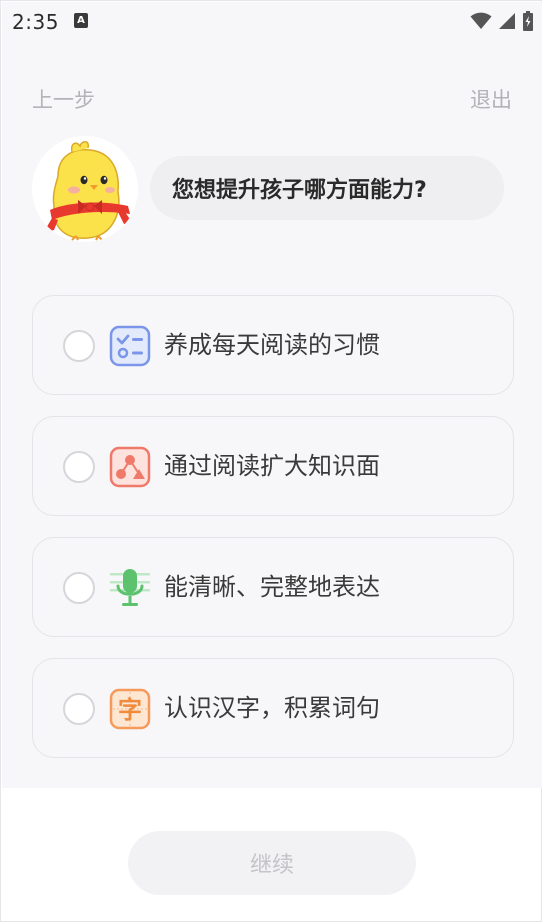  I want to click on battery-icon, so click(528, 21).